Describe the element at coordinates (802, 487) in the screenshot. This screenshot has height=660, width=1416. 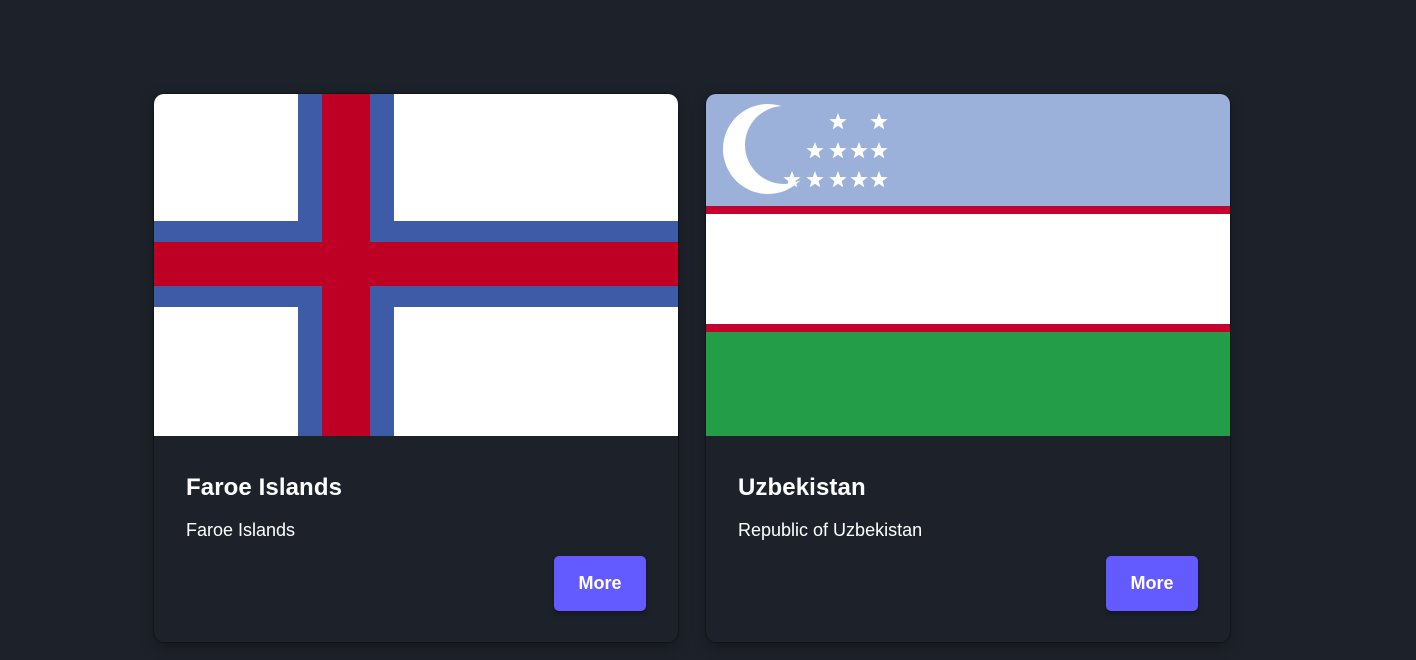
I see `country-name: Uzbekistan` at that location.